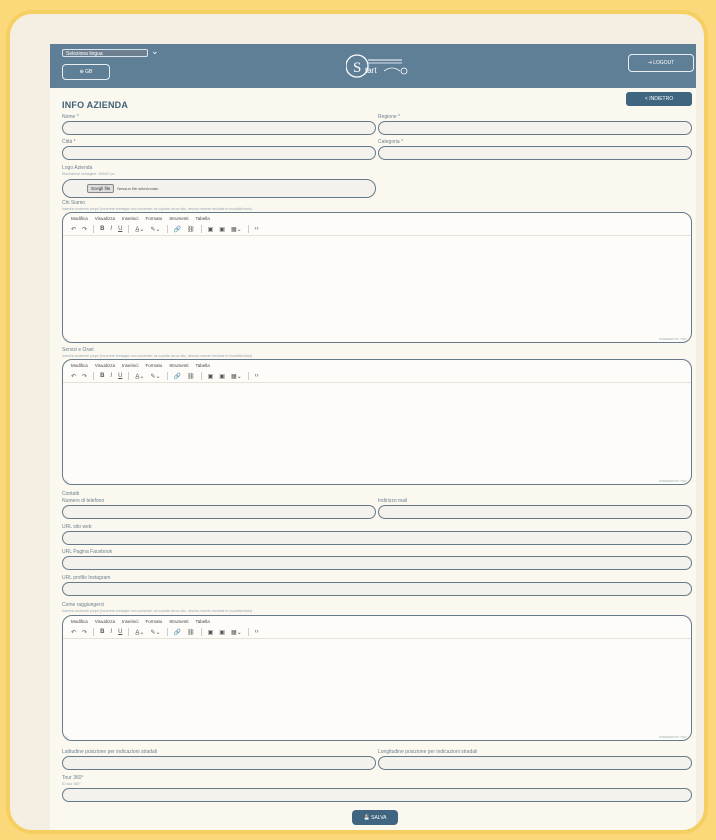  What do you see at coordinates (77, 527) in the screenshot?
I see `url-sito-label: URL sito web` at bounding box center [77, 527].